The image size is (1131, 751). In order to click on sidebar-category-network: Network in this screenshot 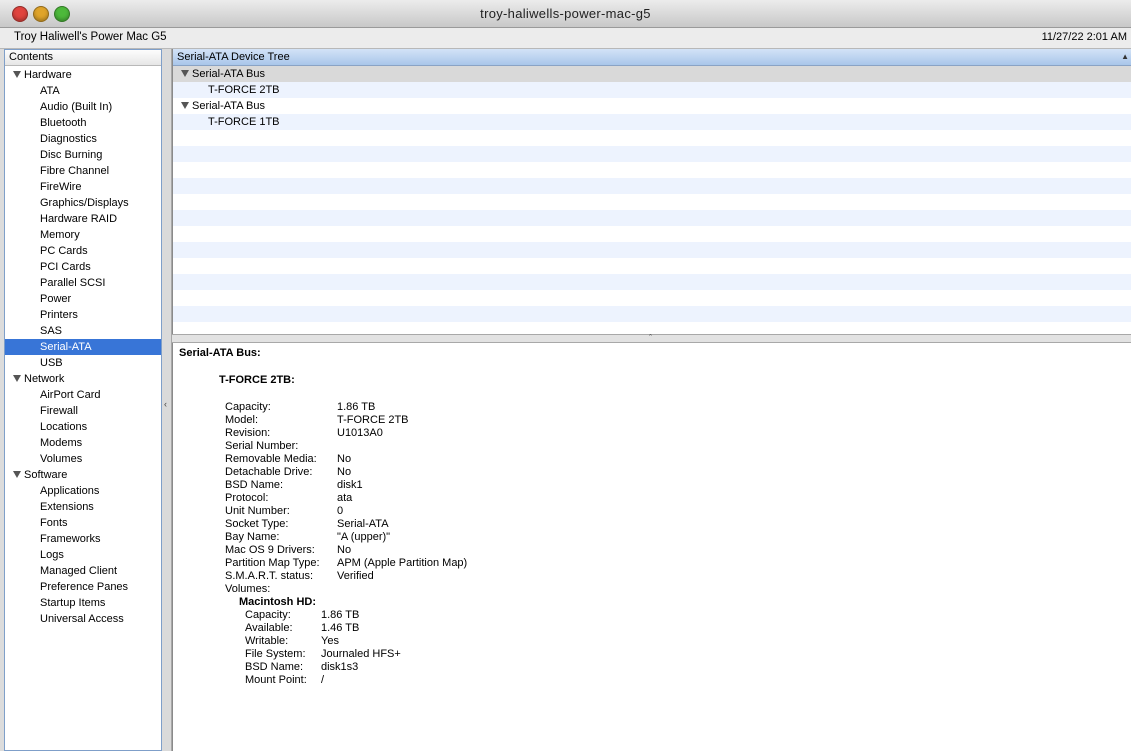, I will do `click(83, 379)`.